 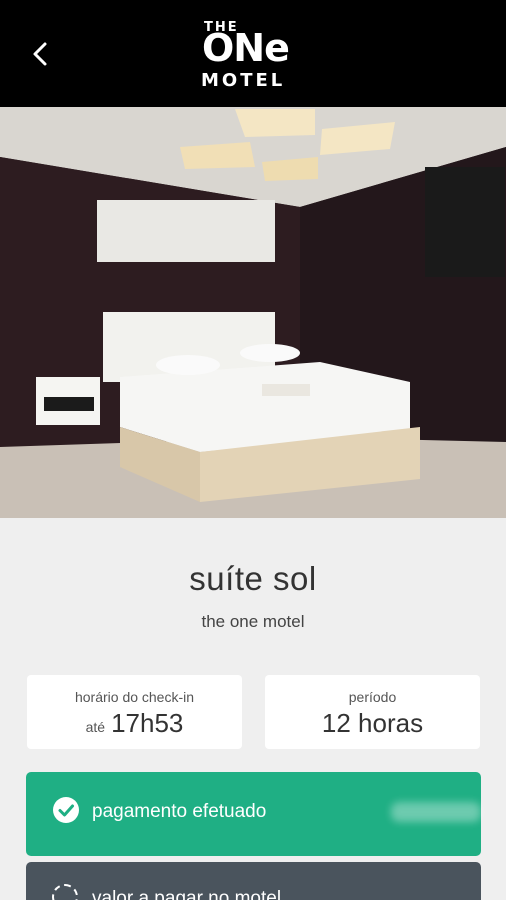 I want to click on checkin-label: horário do check-in, so click(x=134, y=697).